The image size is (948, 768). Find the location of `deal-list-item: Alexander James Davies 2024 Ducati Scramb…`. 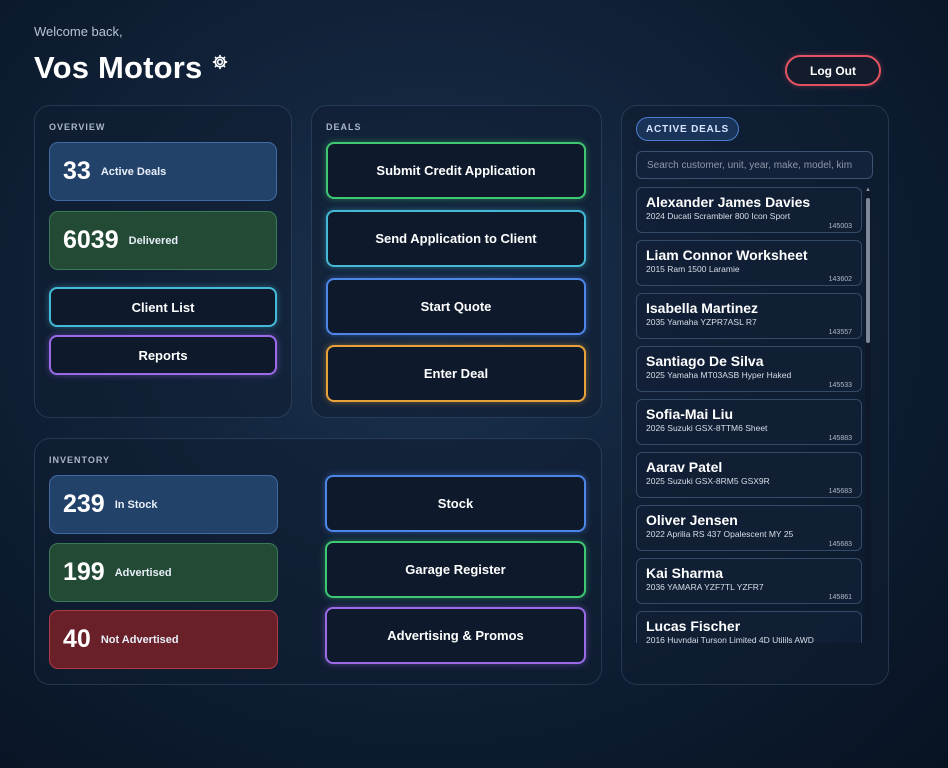

deal-list-item: Alexander James Davies 2024 Ducati Scramb… is located at coordinates (749, 210).